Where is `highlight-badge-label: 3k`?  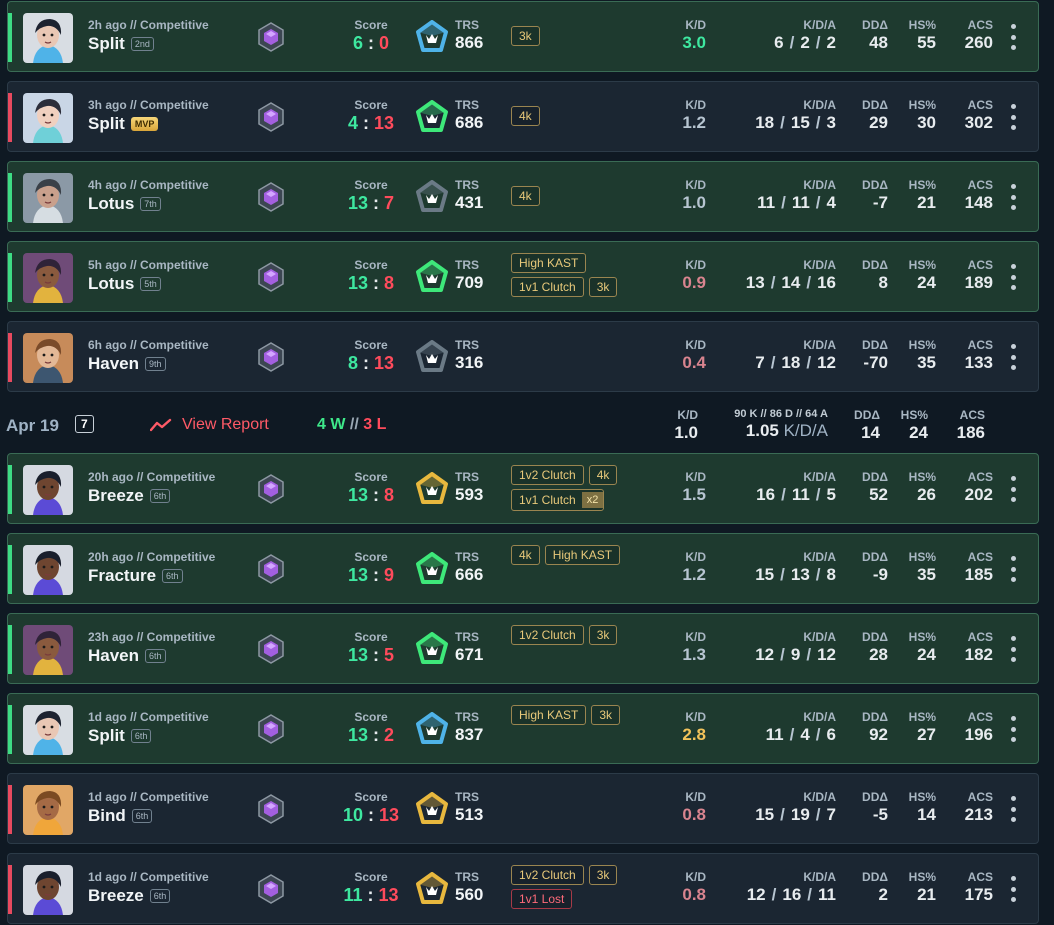
highlight-badge-label: 3k is located at coordinates (525, 36).